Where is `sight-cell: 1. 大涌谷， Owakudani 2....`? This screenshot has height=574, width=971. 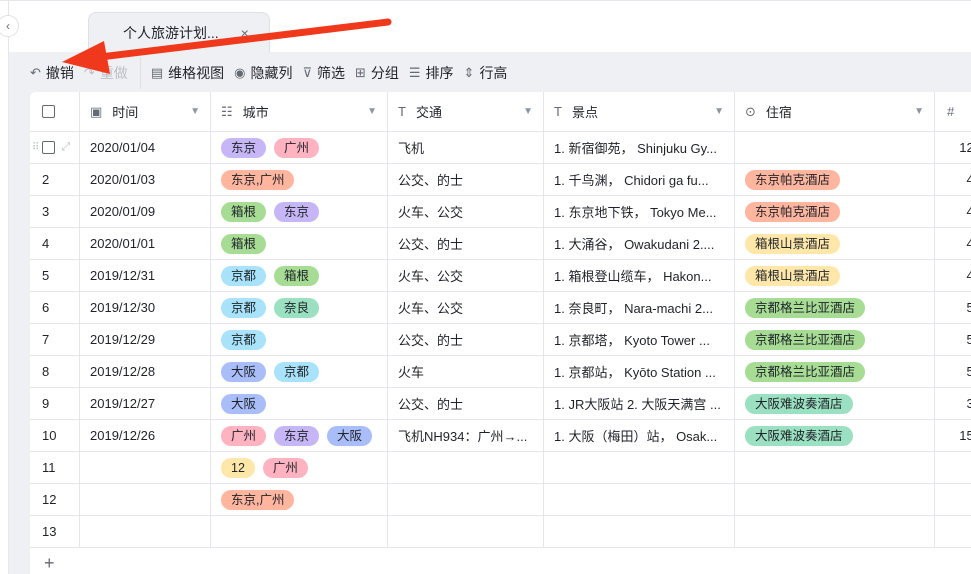
sight-cell: 1. 大涌谷， Owakudani 2.... is located at coordinates (639, 243).